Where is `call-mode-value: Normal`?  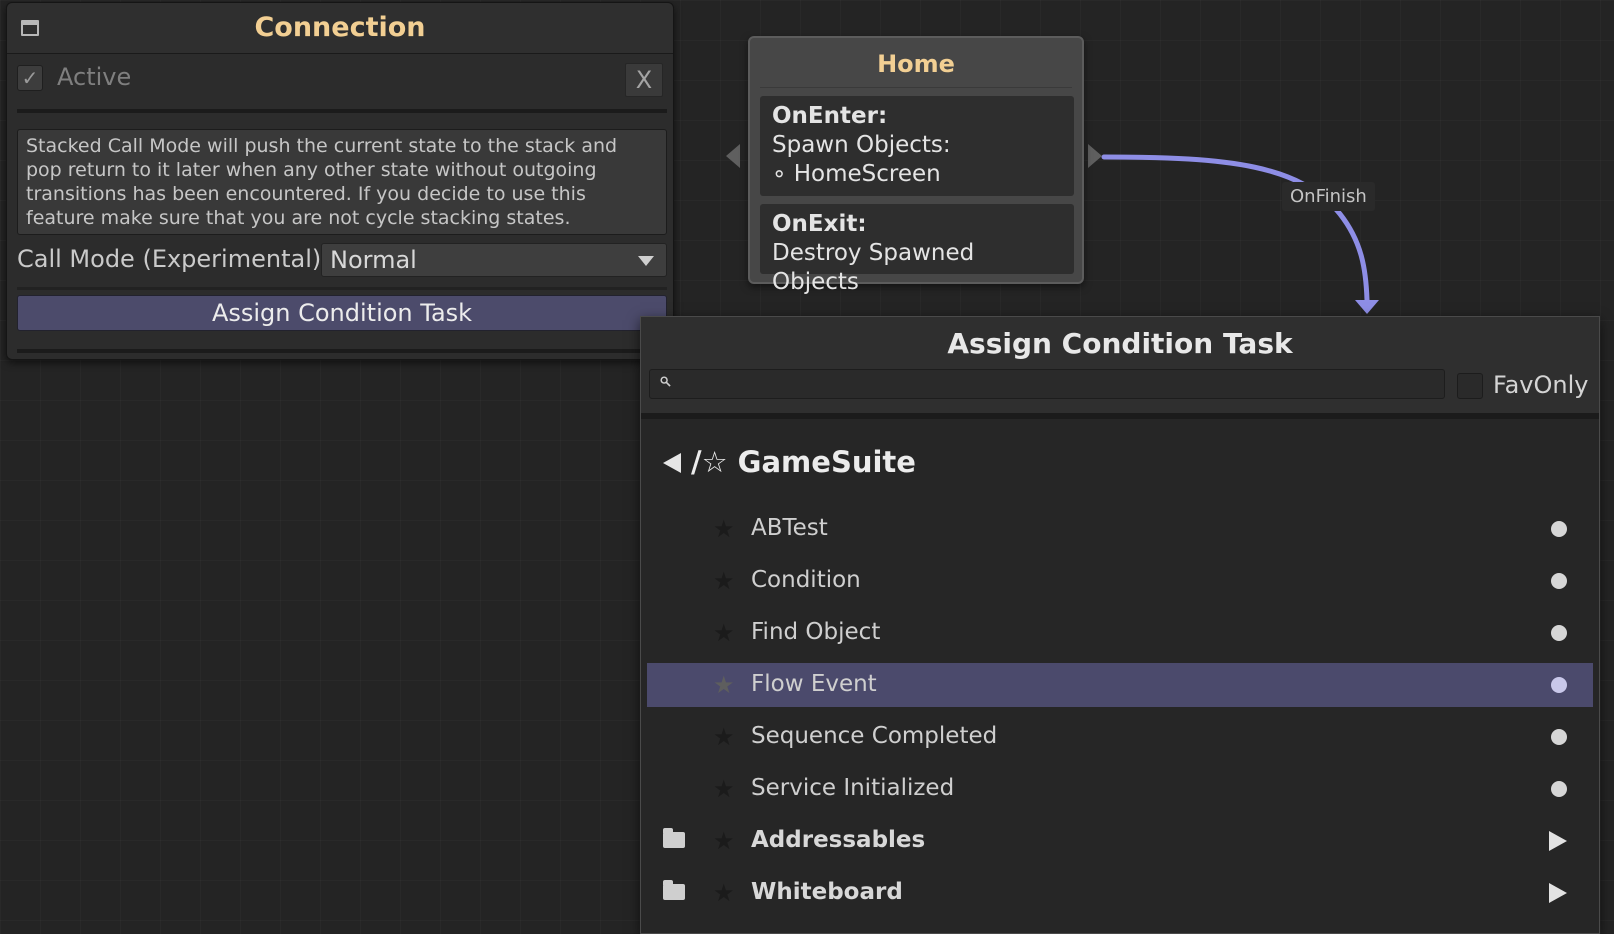 call-mode-value: Normal is located at coordinates (373, 260).